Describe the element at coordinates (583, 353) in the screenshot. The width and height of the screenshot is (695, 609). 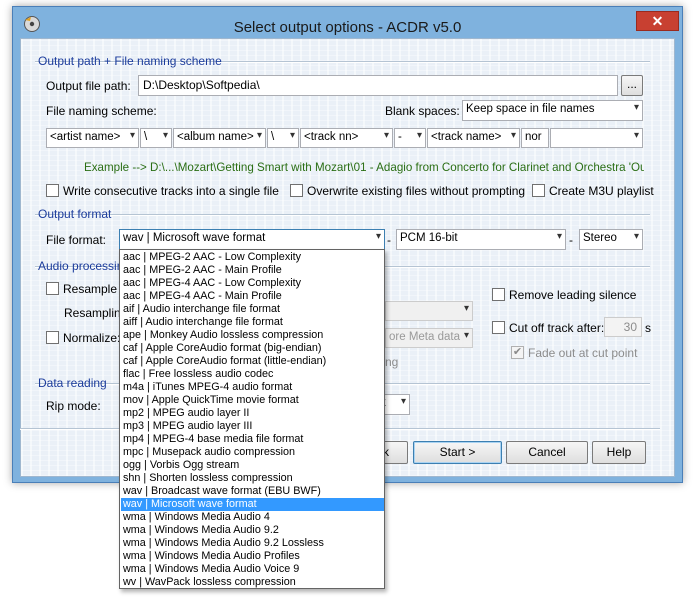
I see `fade-out-label: Fade out at cut point` at that location.